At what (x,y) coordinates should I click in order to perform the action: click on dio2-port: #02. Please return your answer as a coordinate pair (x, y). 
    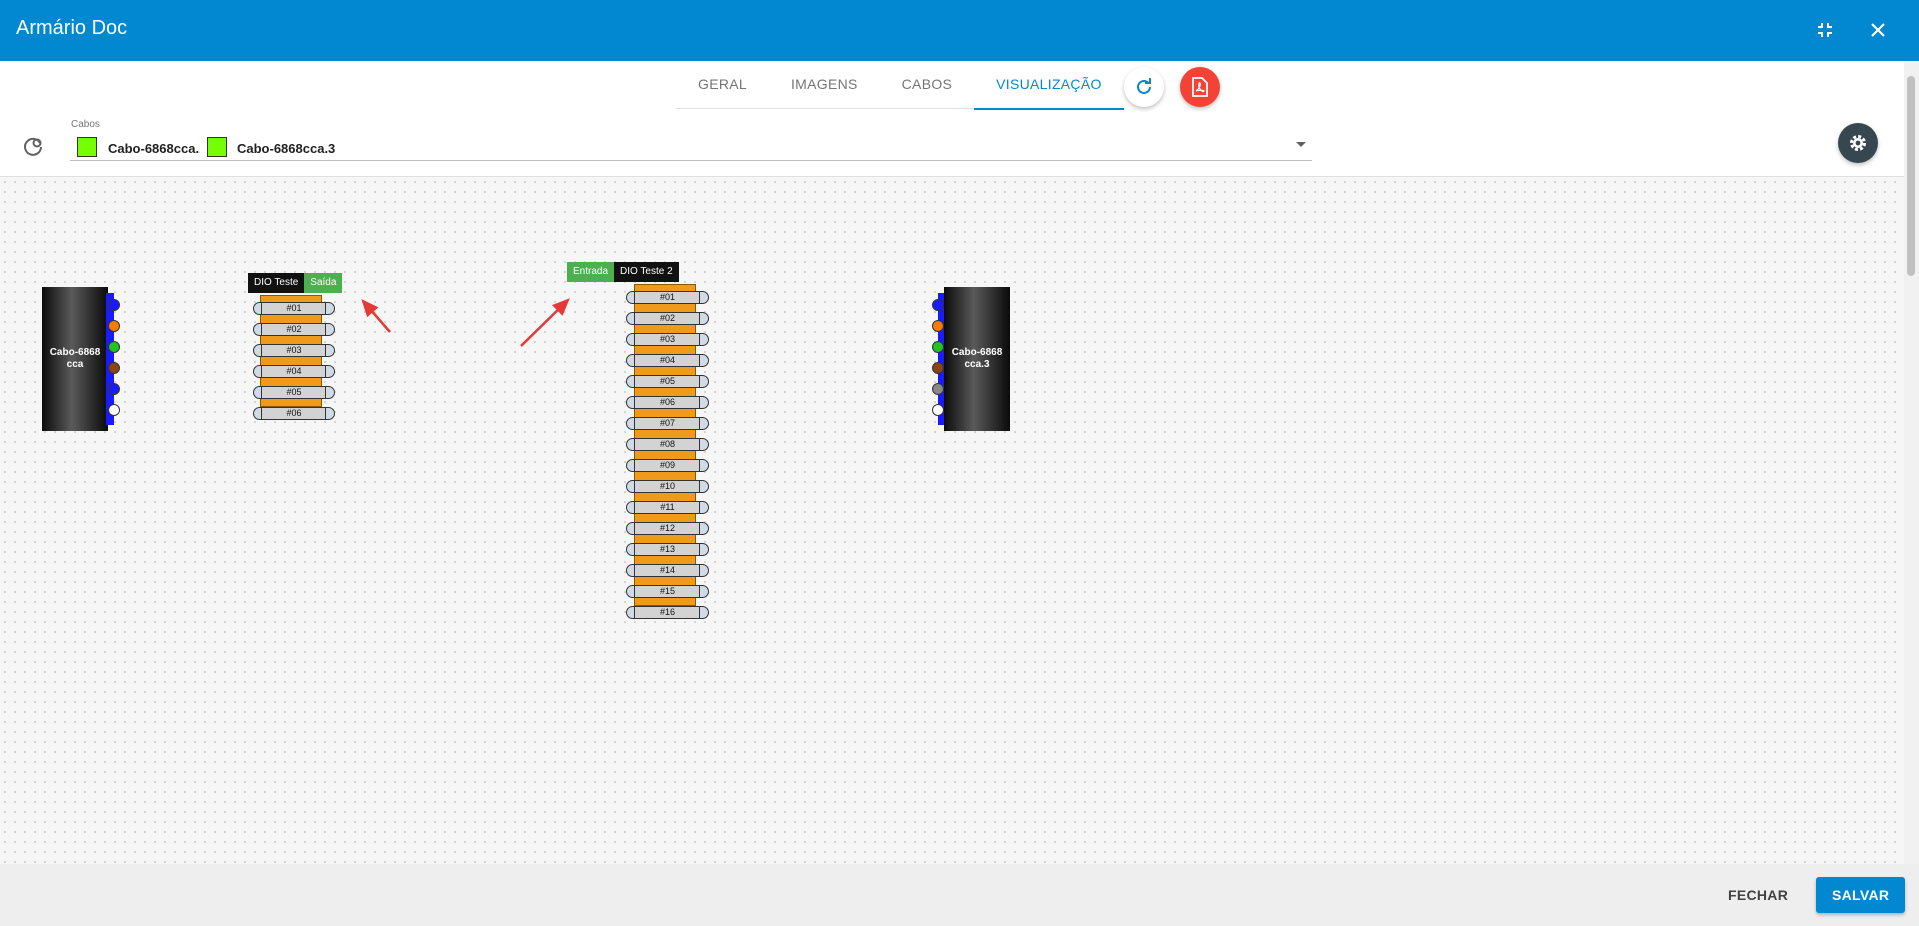
    Looking at the image, I should click on (667, 318).